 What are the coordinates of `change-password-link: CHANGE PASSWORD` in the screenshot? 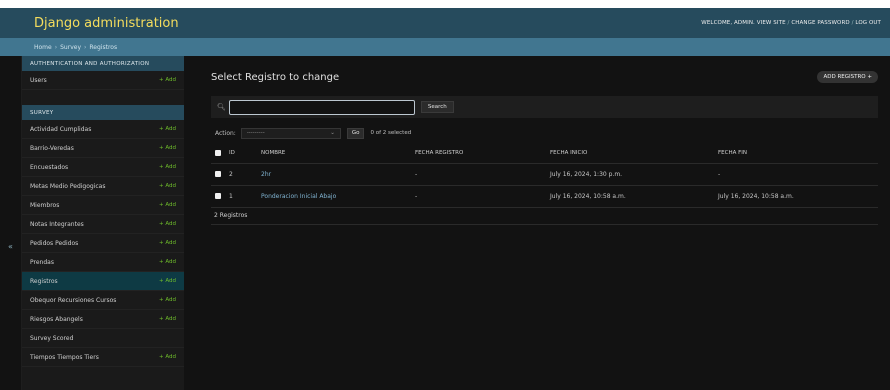 It's located at (820, 23).